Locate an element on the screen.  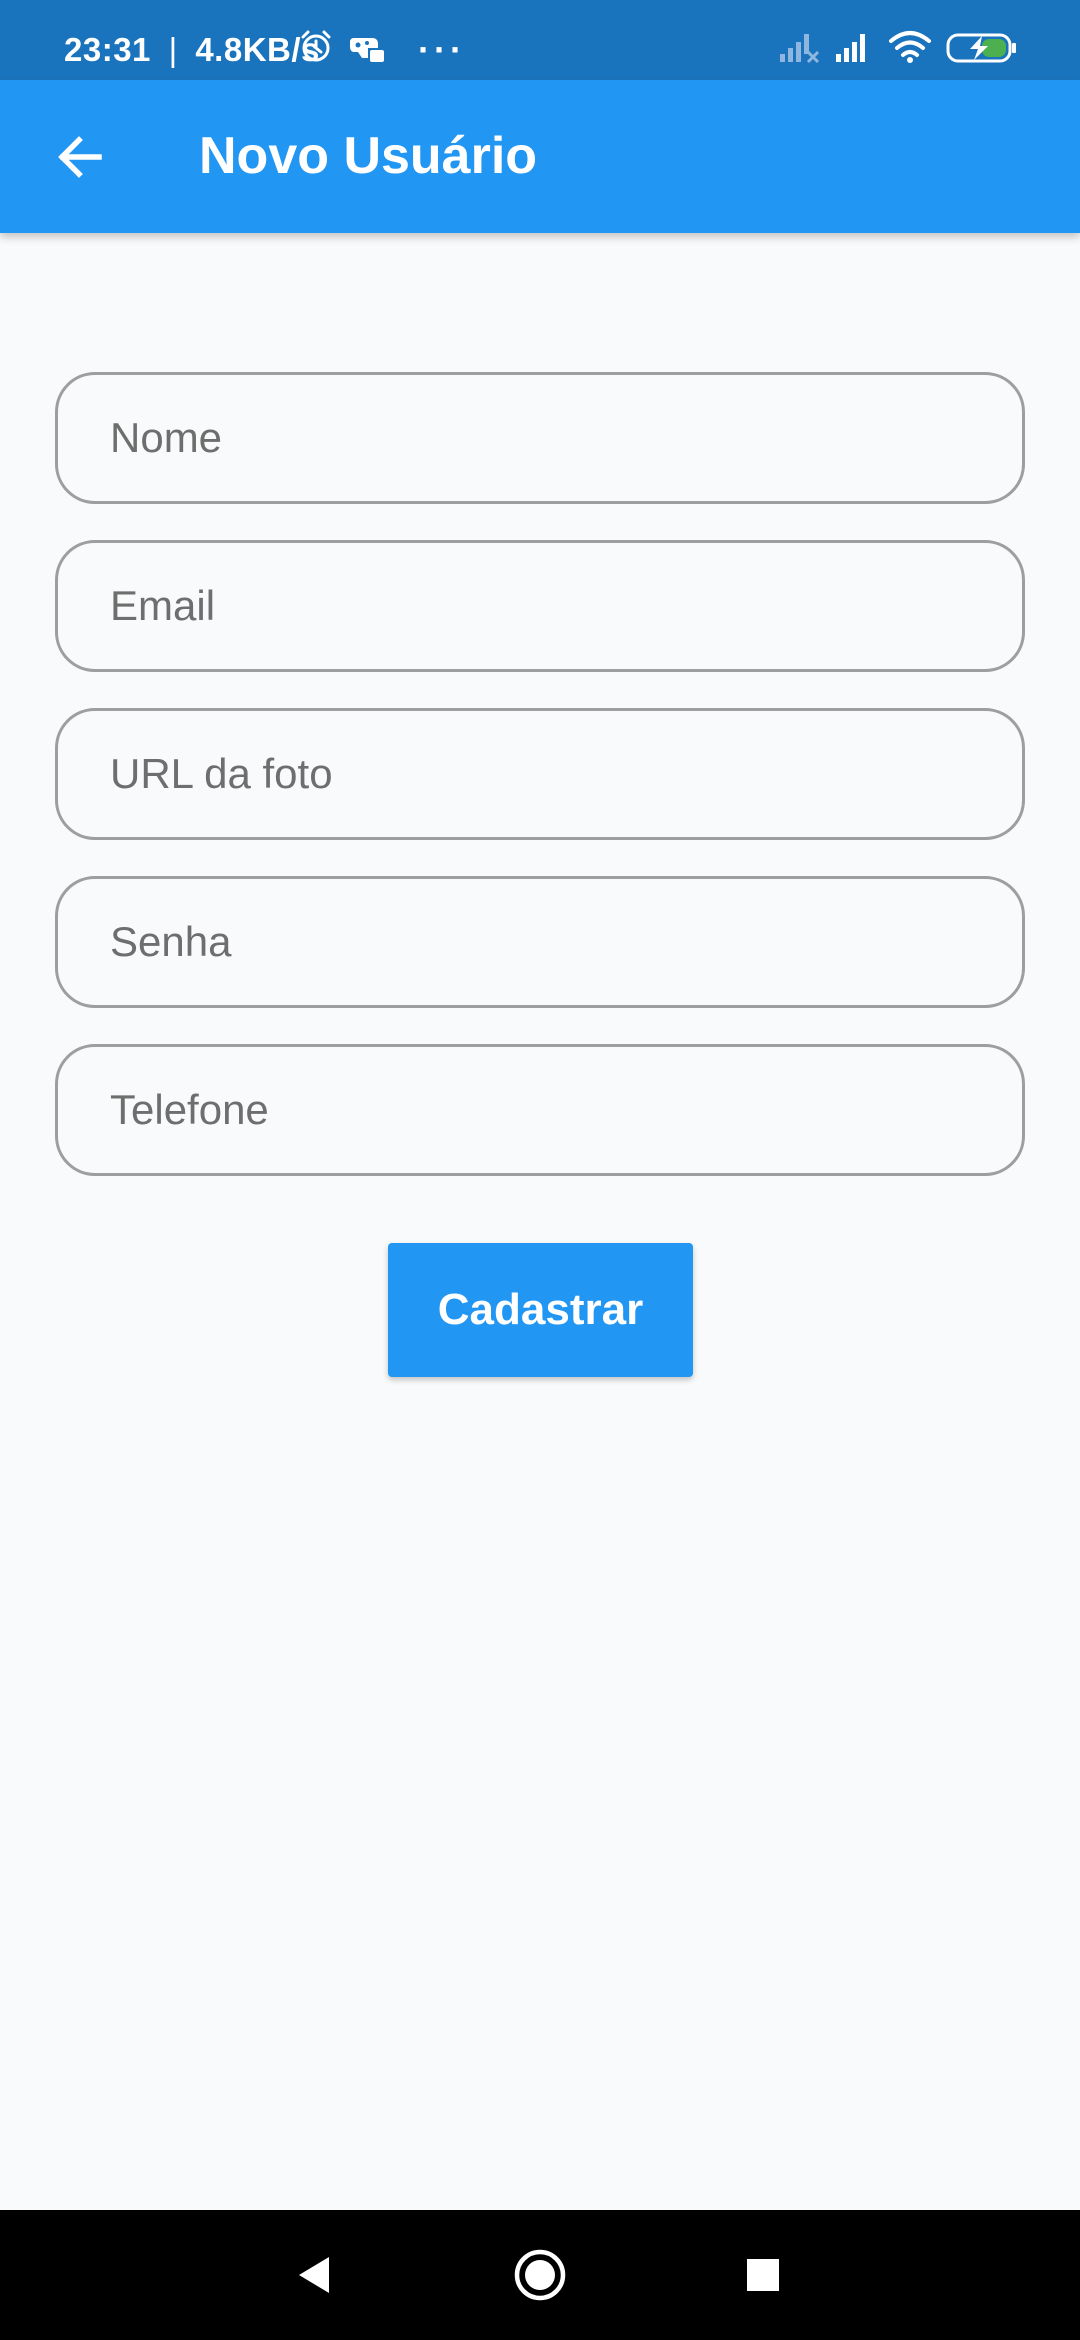
nav-recents-button is located at coordinates (763, 2275).